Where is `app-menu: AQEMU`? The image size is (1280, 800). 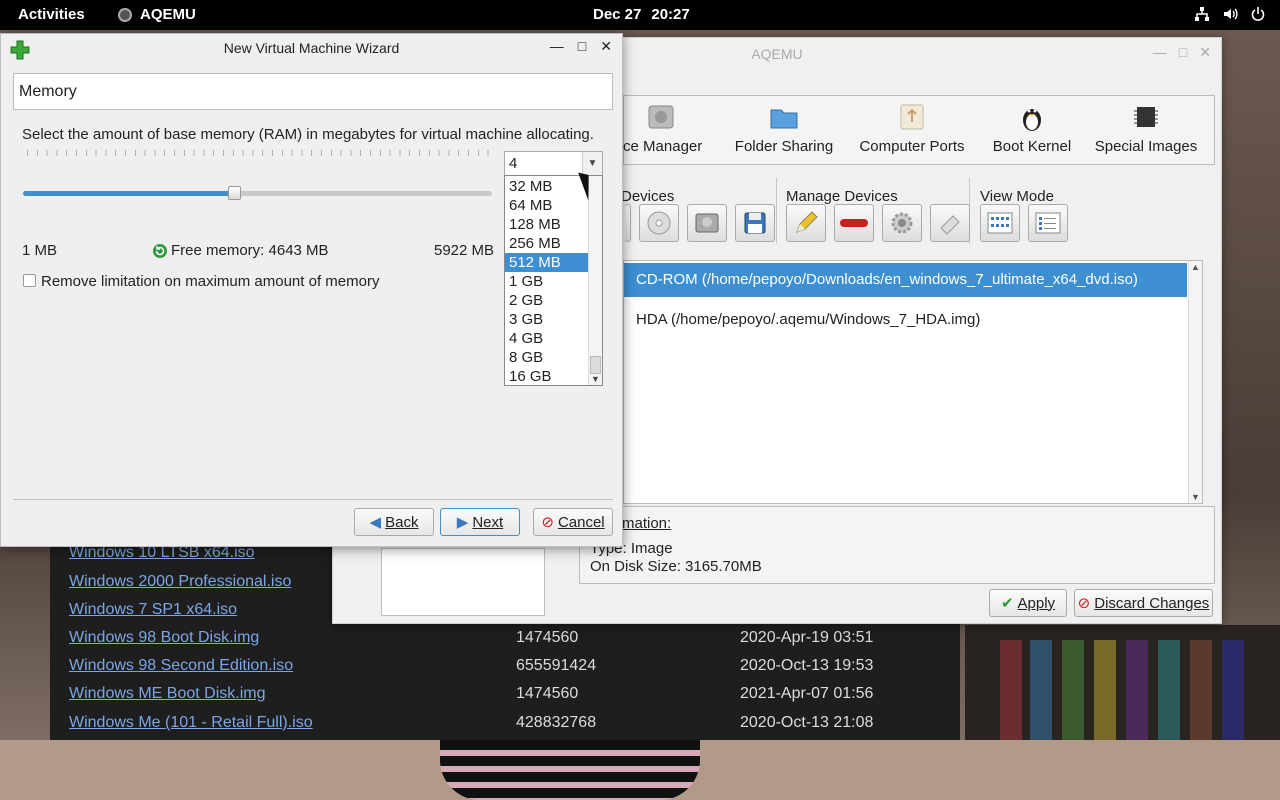
app-menu: AQEMU is located at coordinates (157, 14).